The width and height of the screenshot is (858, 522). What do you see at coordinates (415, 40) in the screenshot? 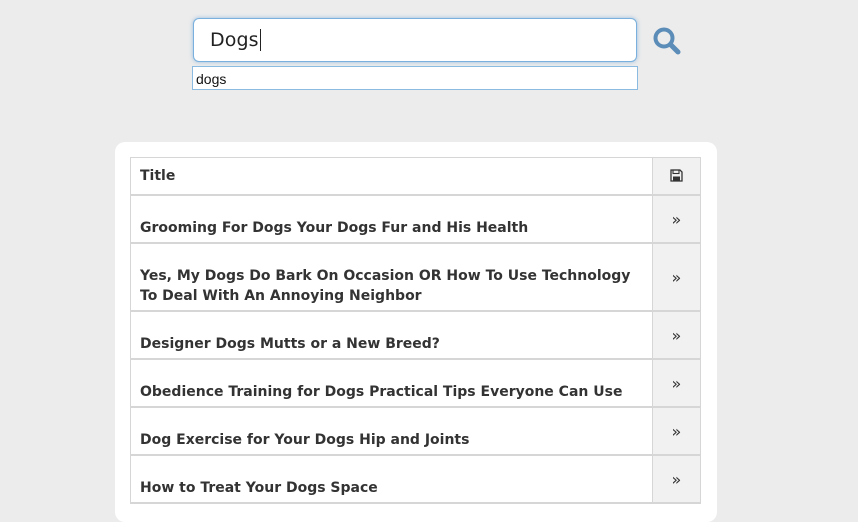
I see `search-input: Dogs` at bounding box center [415, 40].